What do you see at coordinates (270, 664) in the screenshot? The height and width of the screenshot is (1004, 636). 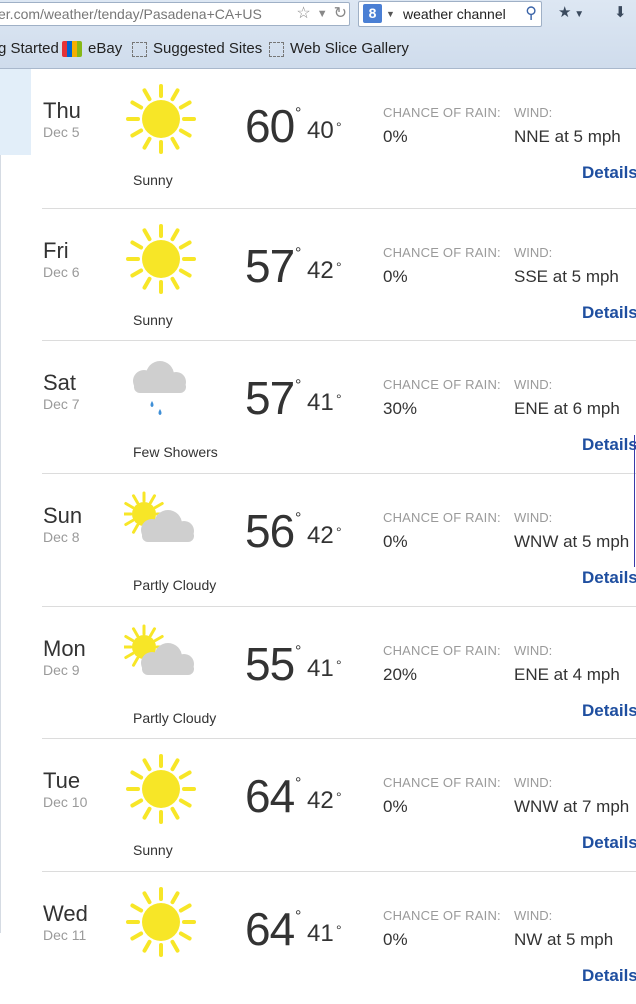 I see `high-temp: 55` at bounding box center [270, 664].